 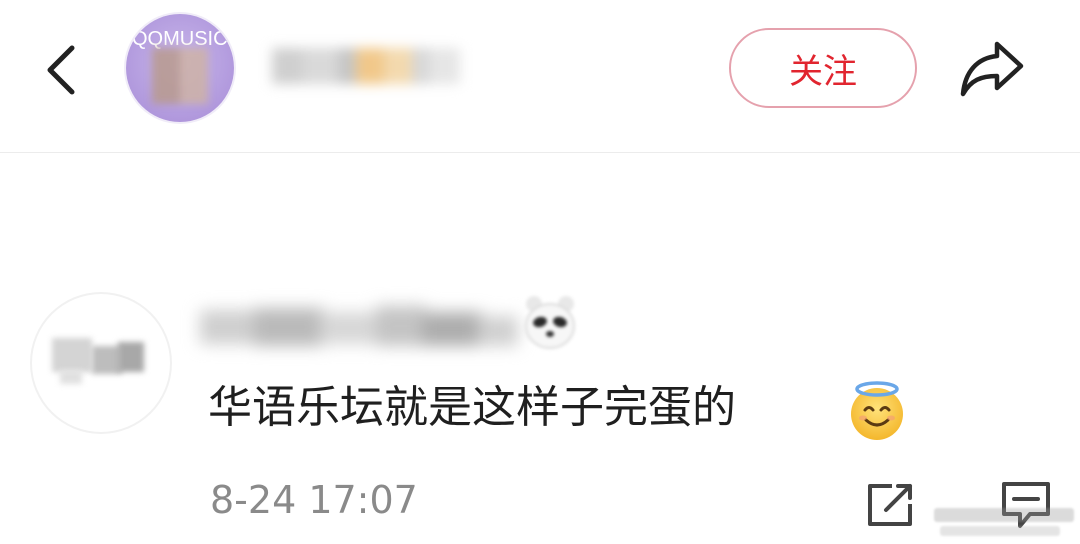 What do you see at coordinates (823, 68) in the screenshot?
I see `follow-button: 关注` at bounding box center [823, 68].